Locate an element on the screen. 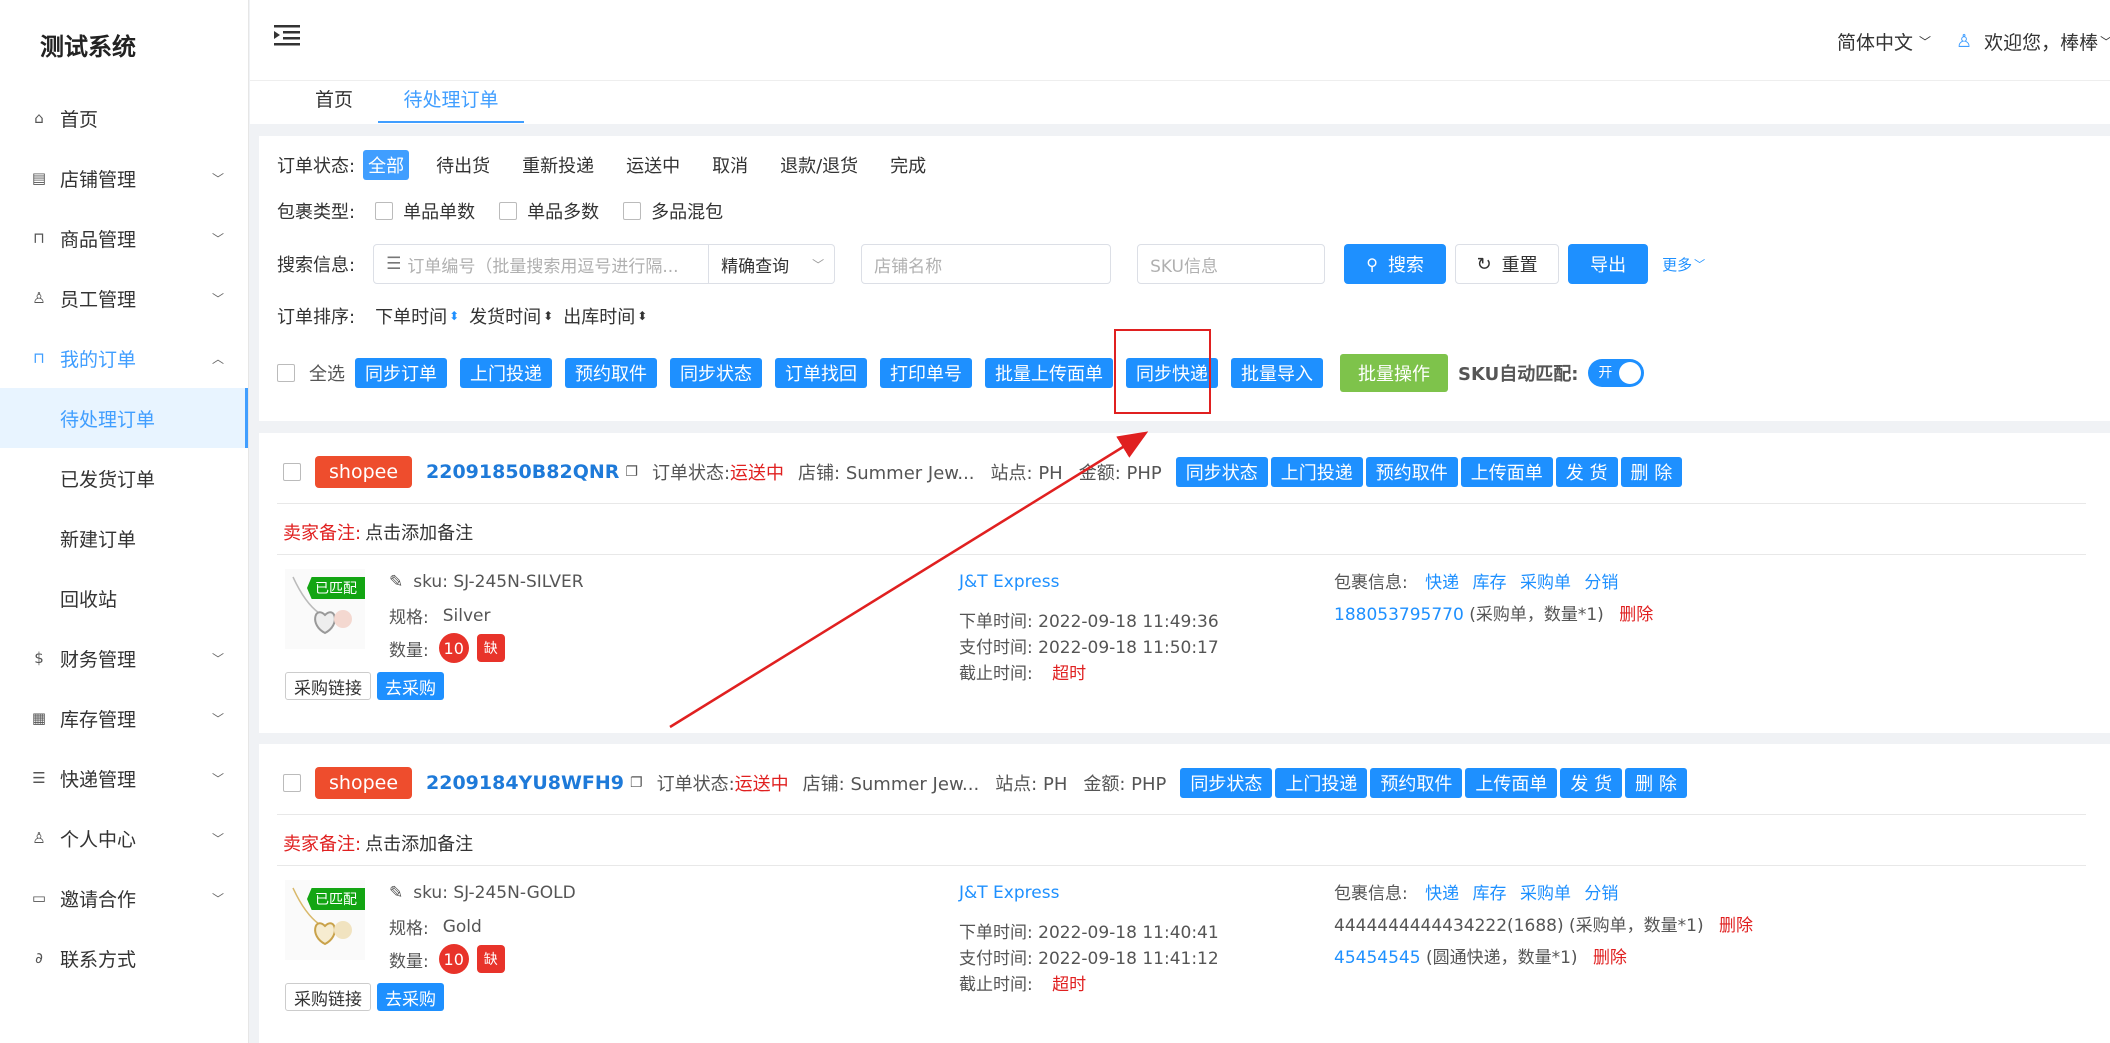  sidebar-subitem-recycle-bin: 回收站 is located at coordinates (124, 598).